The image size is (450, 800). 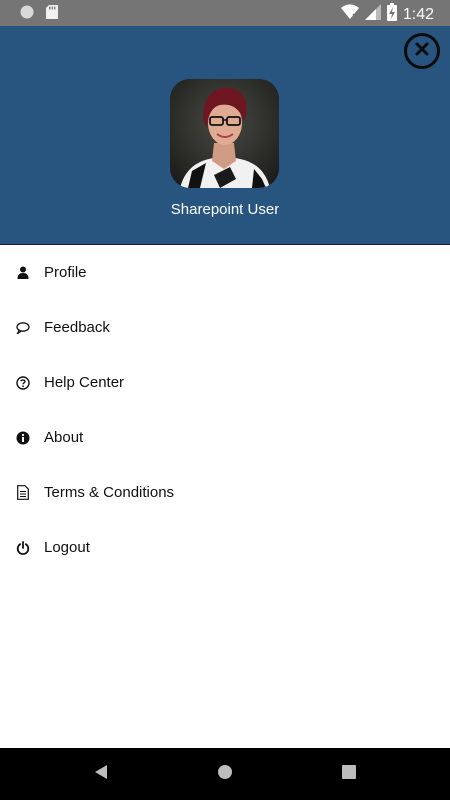 I want to click on back-icon, so click(x=101, y=774).